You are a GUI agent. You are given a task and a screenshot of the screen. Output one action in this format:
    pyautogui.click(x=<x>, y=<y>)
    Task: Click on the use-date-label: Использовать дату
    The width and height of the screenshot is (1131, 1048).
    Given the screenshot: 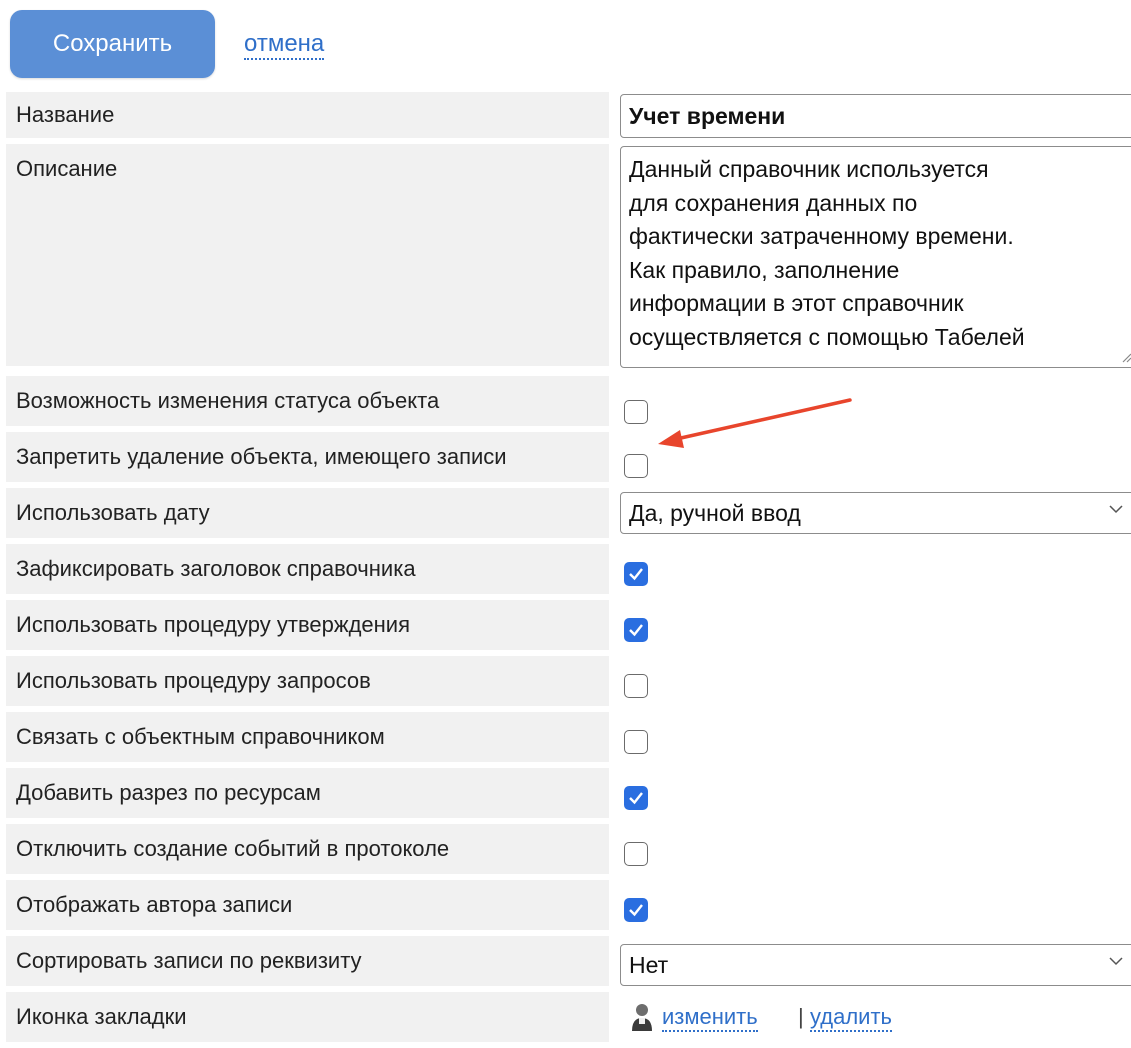 What is the action you would take?
    pyautogui.click(x=307, y=513)
    